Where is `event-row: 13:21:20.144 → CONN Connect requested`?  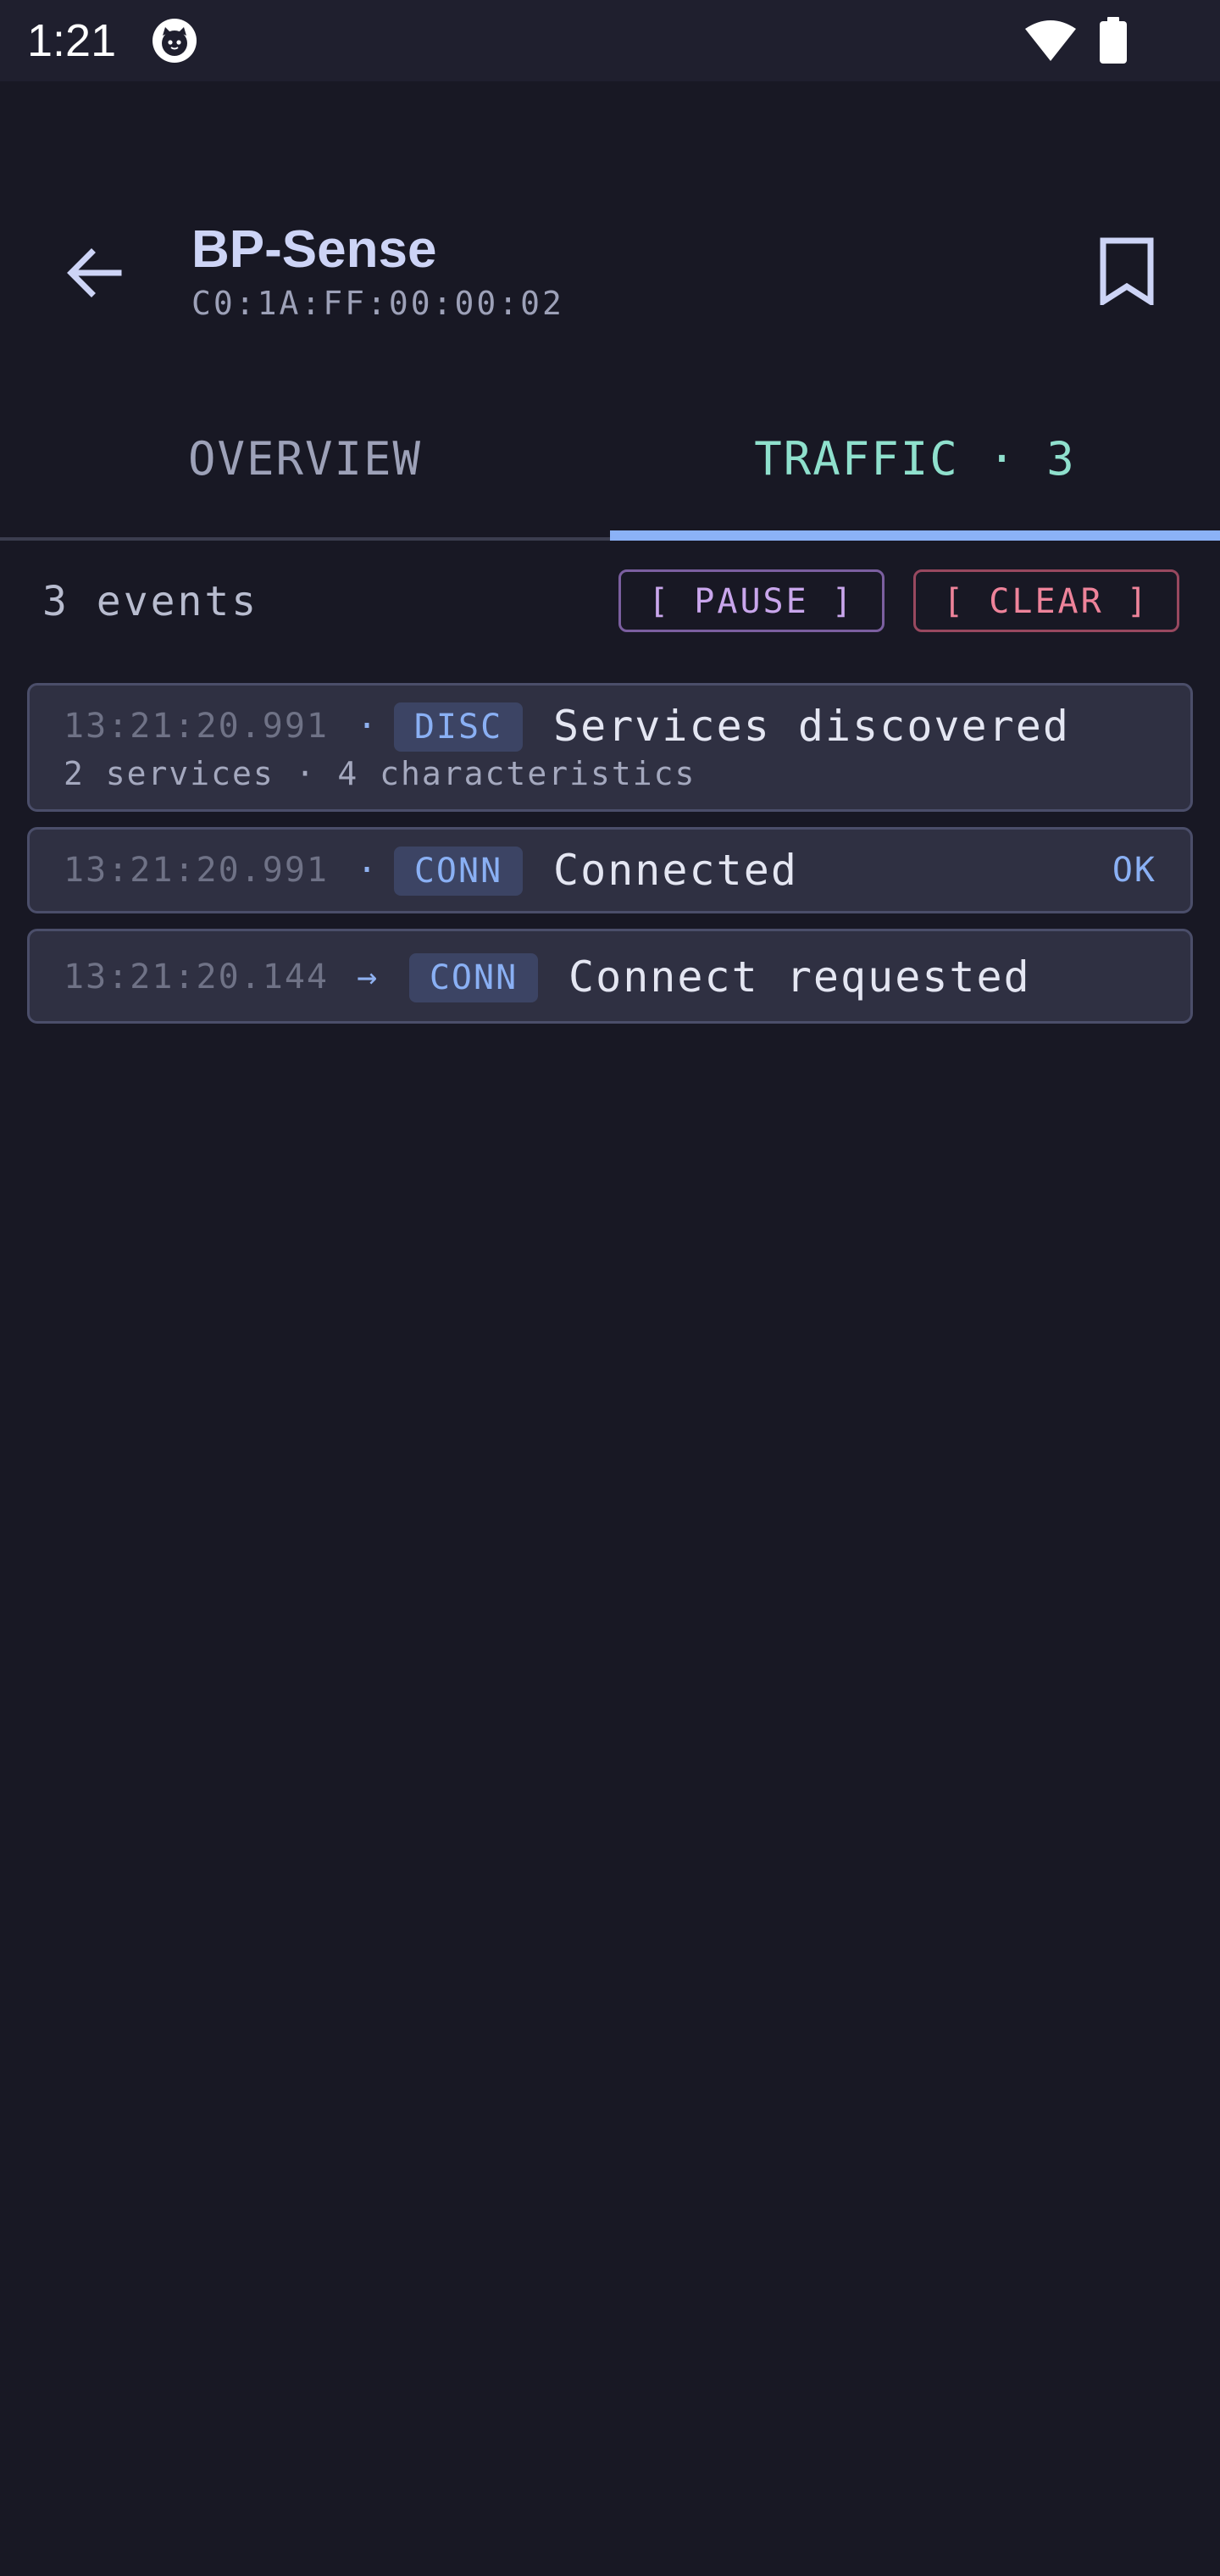
event-row: 13:21:20.144 → CONN Connect requested is located at coordinates (610, 976).